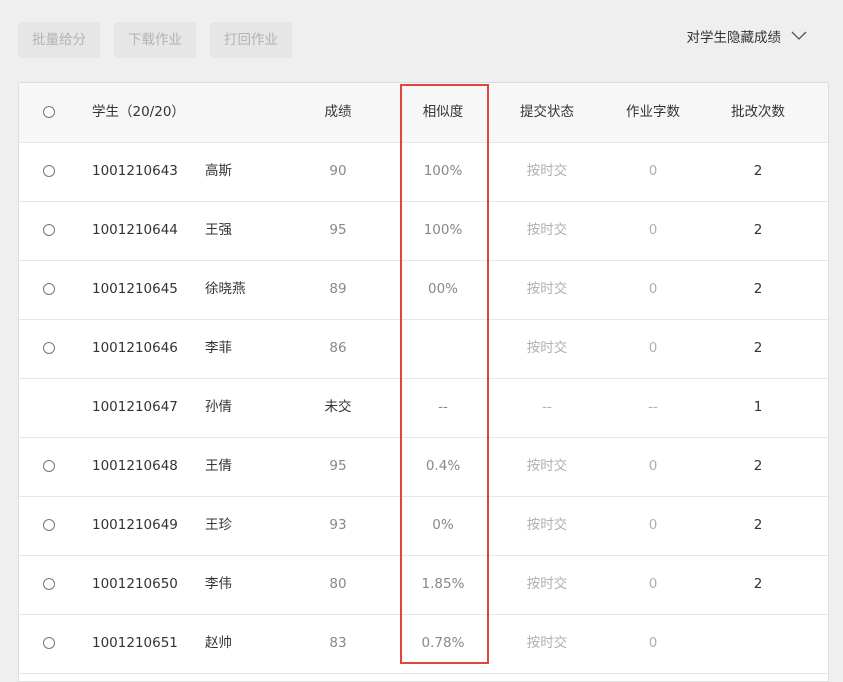  What do you see at coordinates (135, 643) in the screenshot?
I see `student-id: 1001210651` at bounding box center [135, 643].